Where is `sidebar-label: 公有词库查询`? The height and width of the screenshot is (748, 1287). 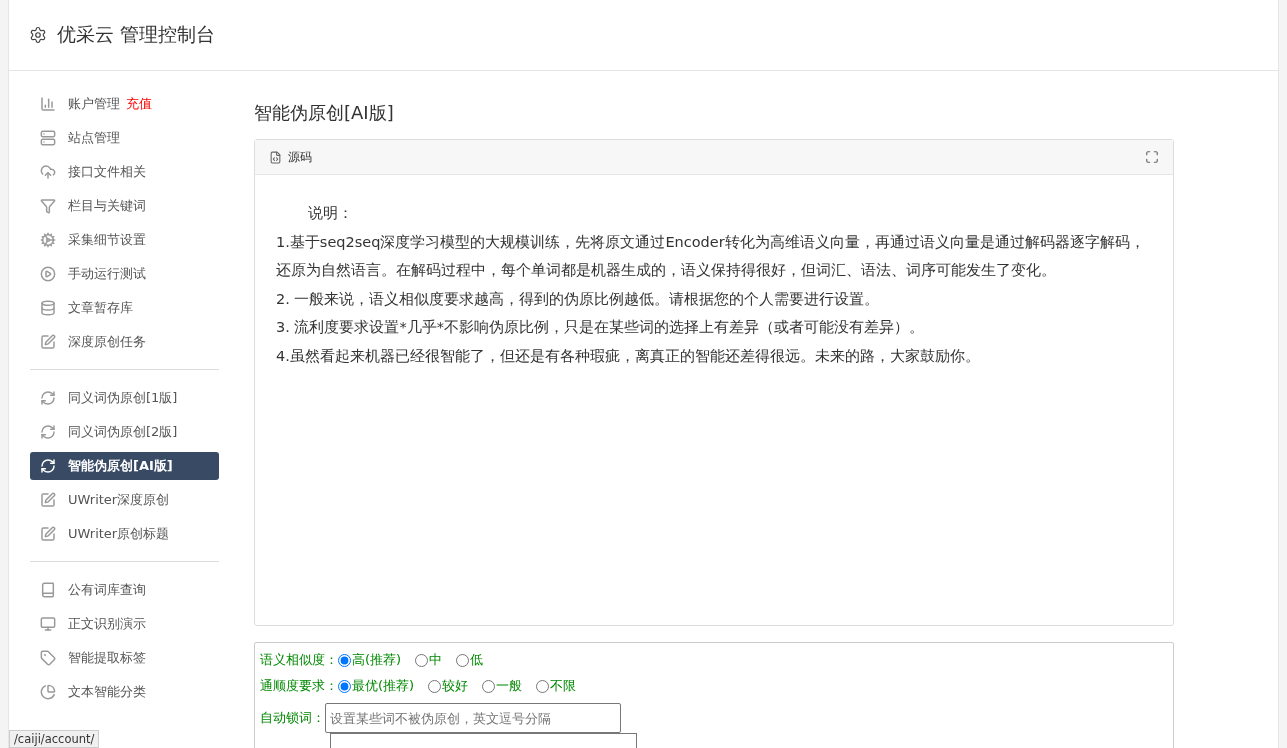
sidebar-label: 公有词库查询 is located at coordinates (107, 590).